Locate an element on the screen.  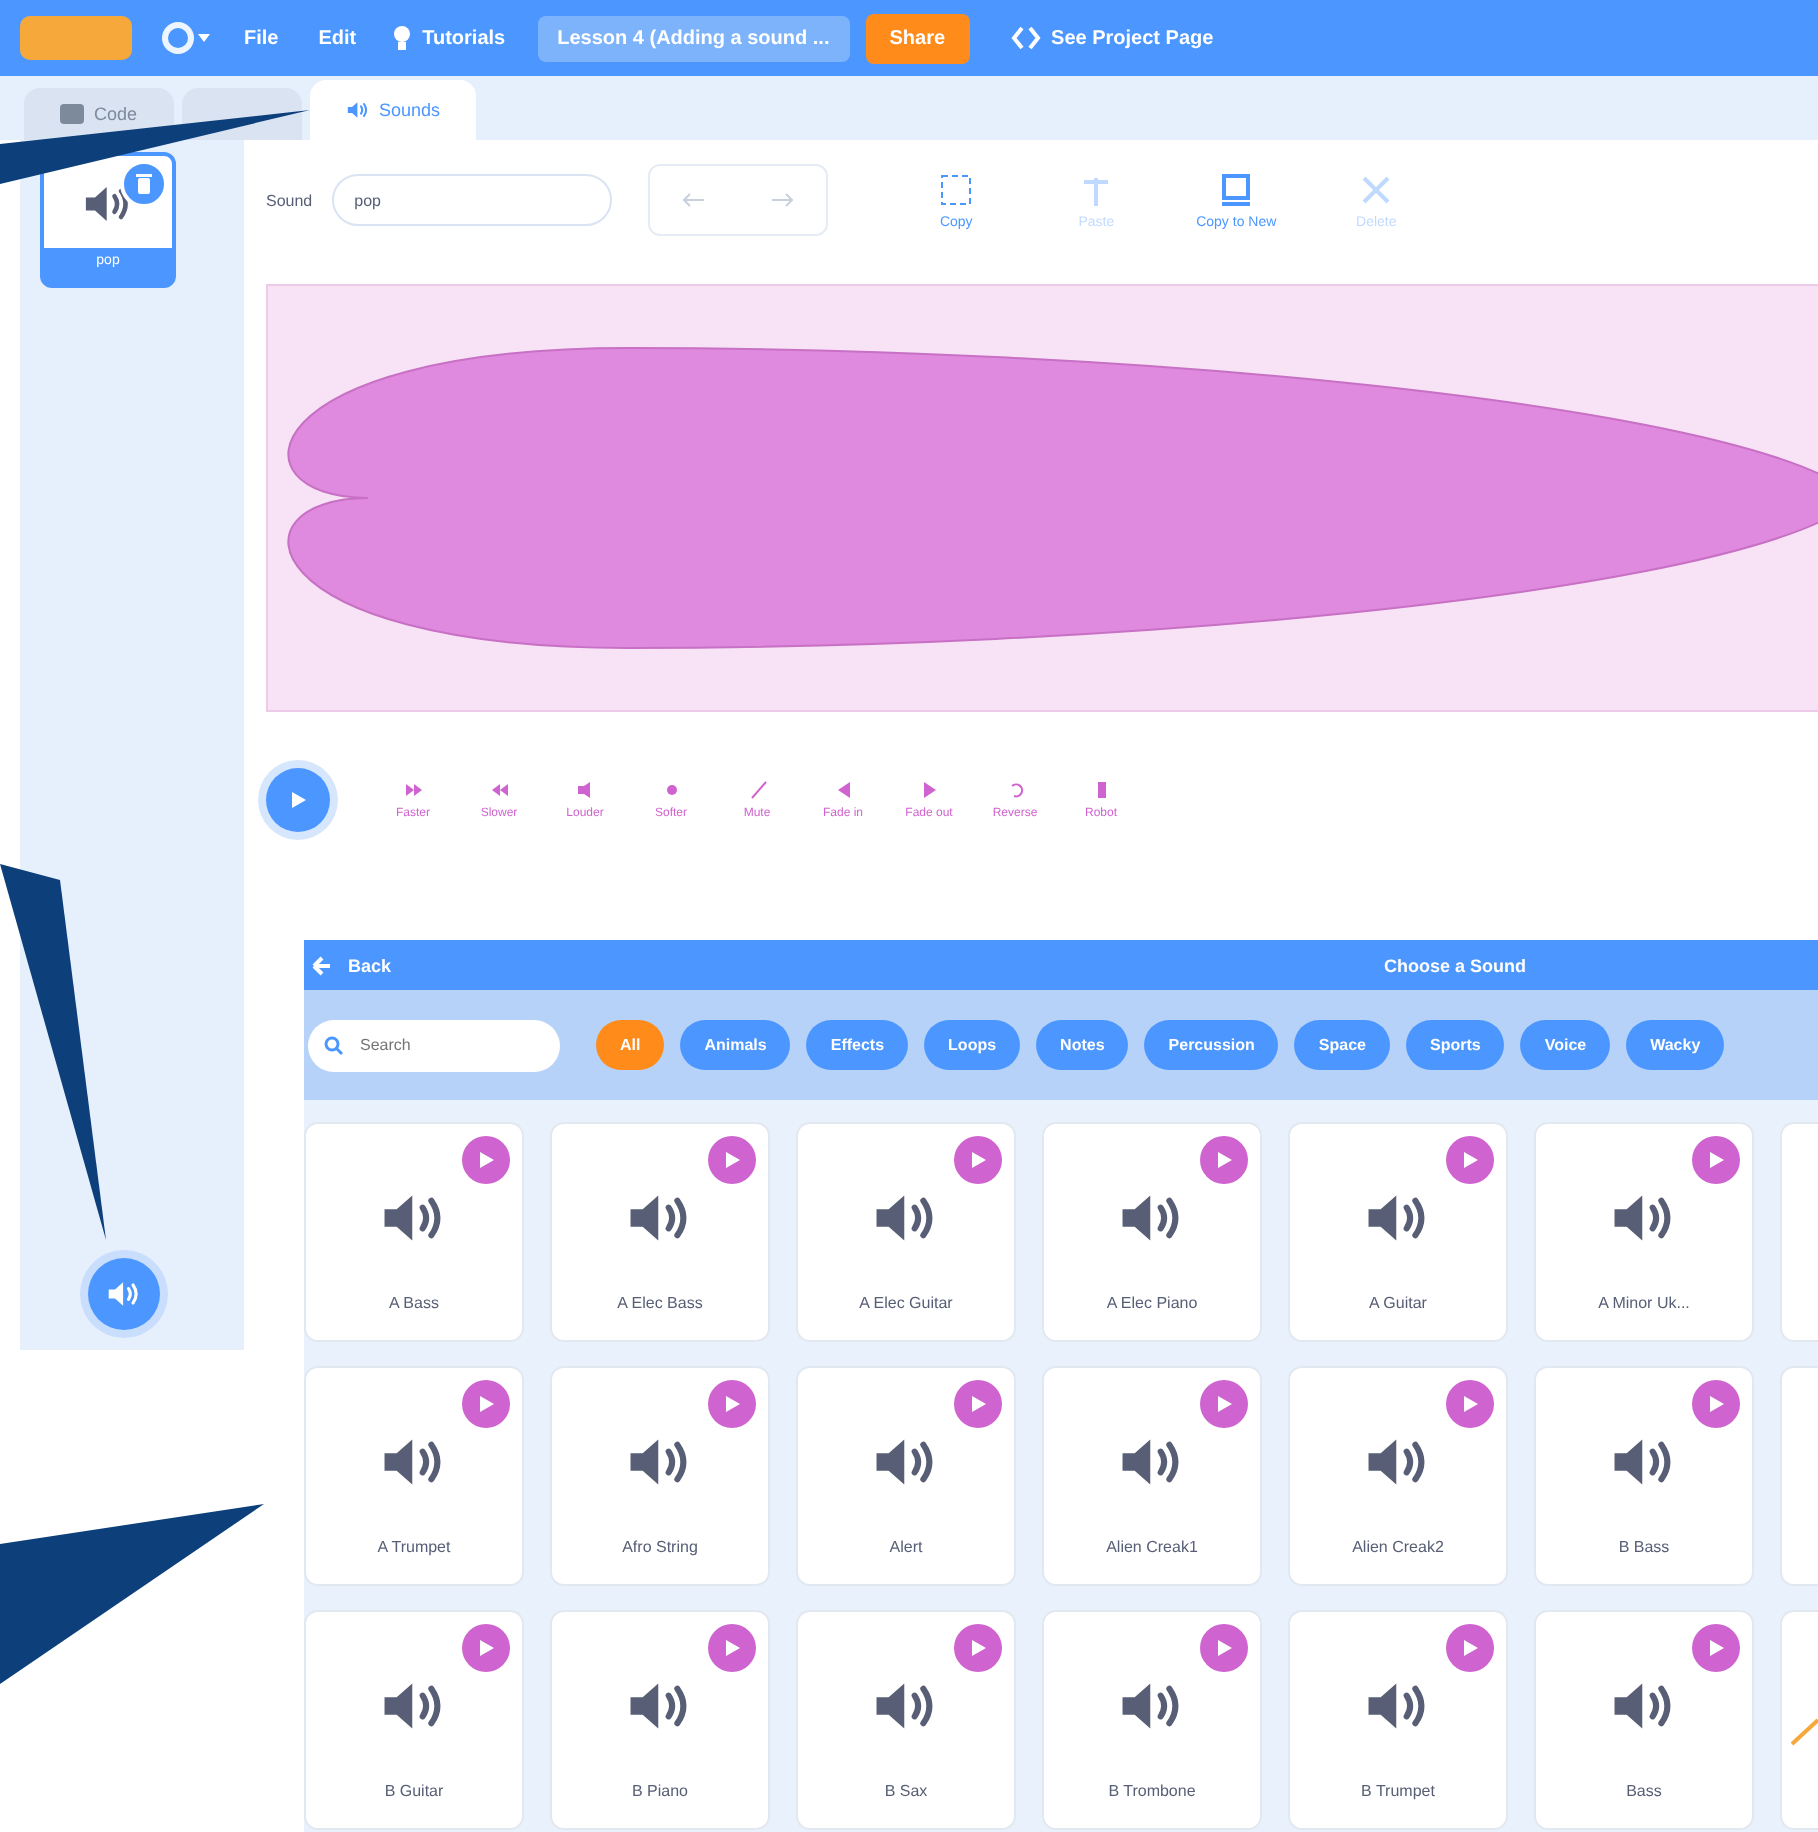
sound-name: A Elec Bass is located at coordinates (660, 1303).